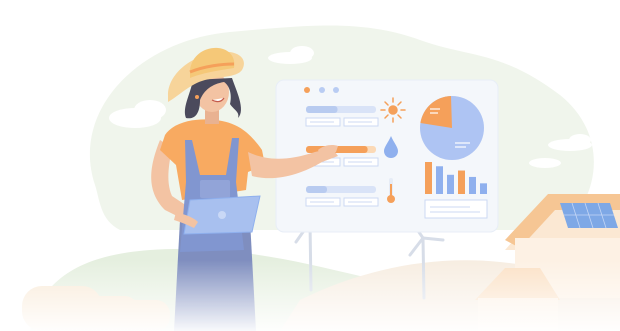 This screenshot has height=331, width=620. What do you see at coordinates (197, 97) in the screenshot?
I see `earring` at bounding box center [197, 97].